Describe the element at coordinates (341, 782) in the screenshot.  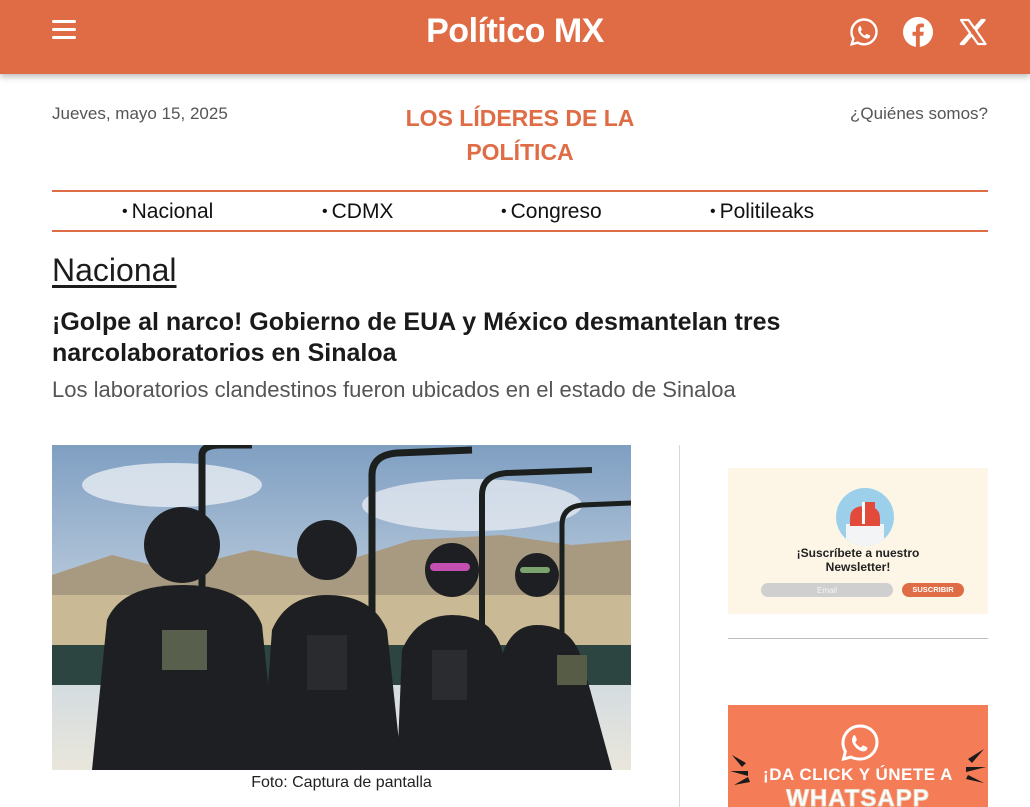
I see `photo-caption: Foto: Captura de pantalla` at that location.